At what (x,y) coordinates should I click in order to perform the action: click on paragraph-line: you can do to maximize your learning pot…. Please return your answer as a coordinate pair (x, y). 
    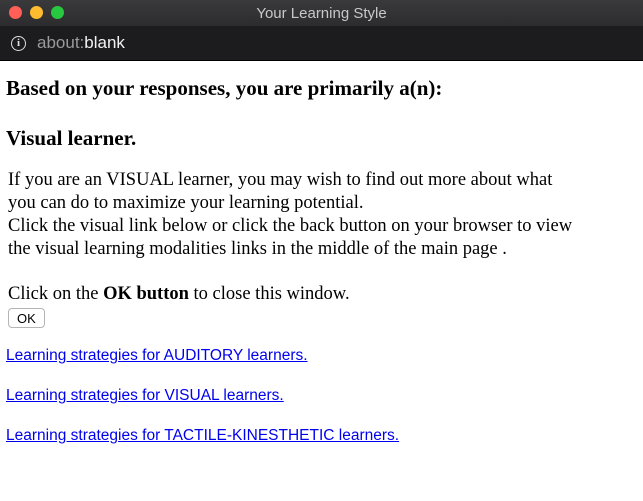
    Looking at the image, I should click on (186, 203).